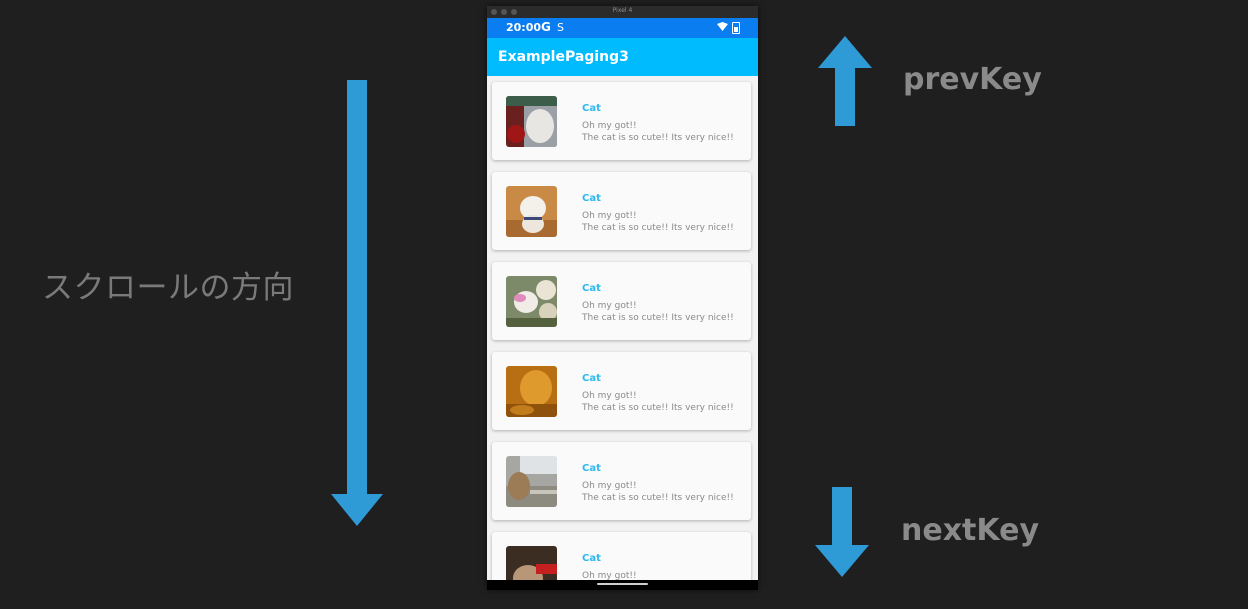 This screenshot has width=1248, height=609. Describe the element at coordinates (546, 27) in the screenshot. I see `google-icon: G` at that location.